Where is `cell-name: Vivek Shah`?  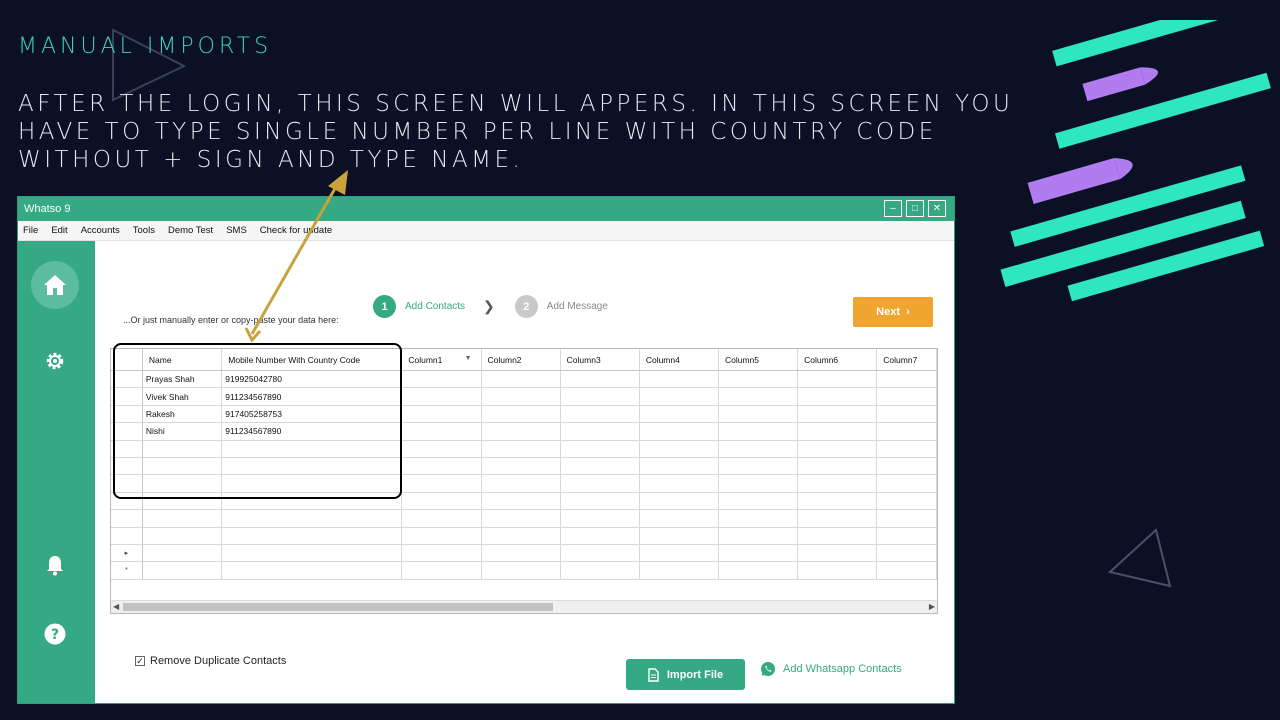
cell-name: Vivek Shah is located at coordinates (182, 396).